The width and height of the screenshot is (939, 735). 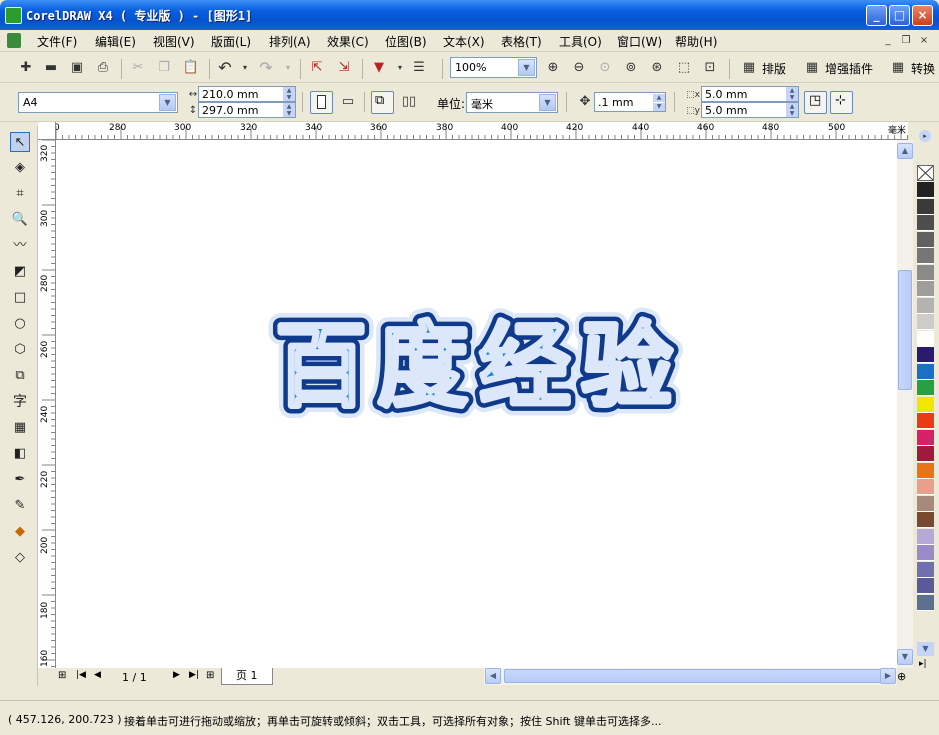 What do you see at coordinates (174, 41) in the screenshot?
I see `menu-view: 视图(V)` at bounding box center [174, 41].